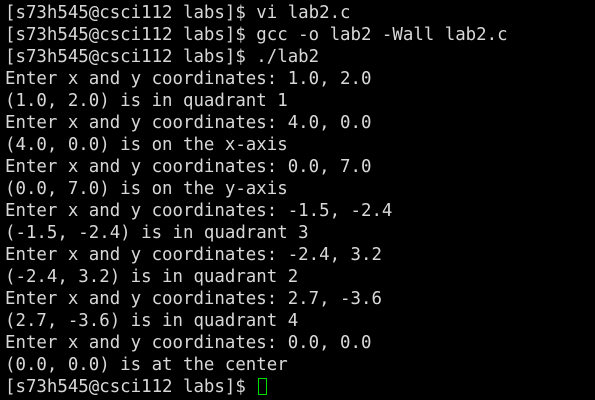  What do you see at coordinates (146, 365) in the screenshot?
I see `terminal-line-output-7: (0.0, 0.0) is at the center` at bounding box center [146, 365].